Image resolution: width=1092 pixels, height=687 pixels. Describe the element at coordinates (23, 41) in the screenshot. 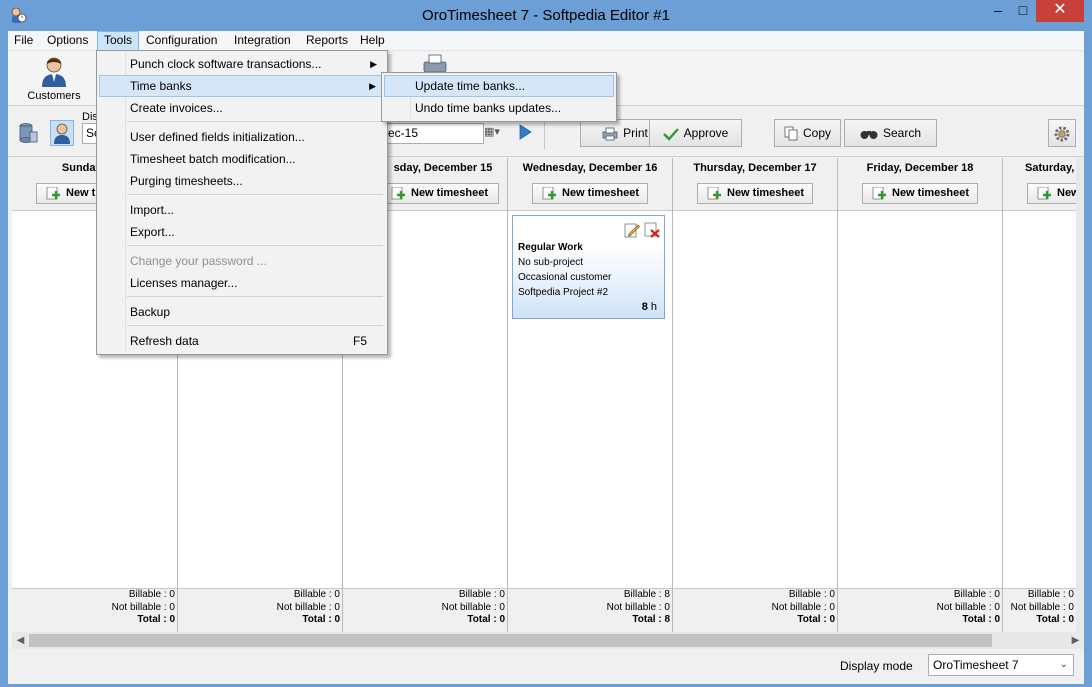

I see `menu-file: File` at that location.